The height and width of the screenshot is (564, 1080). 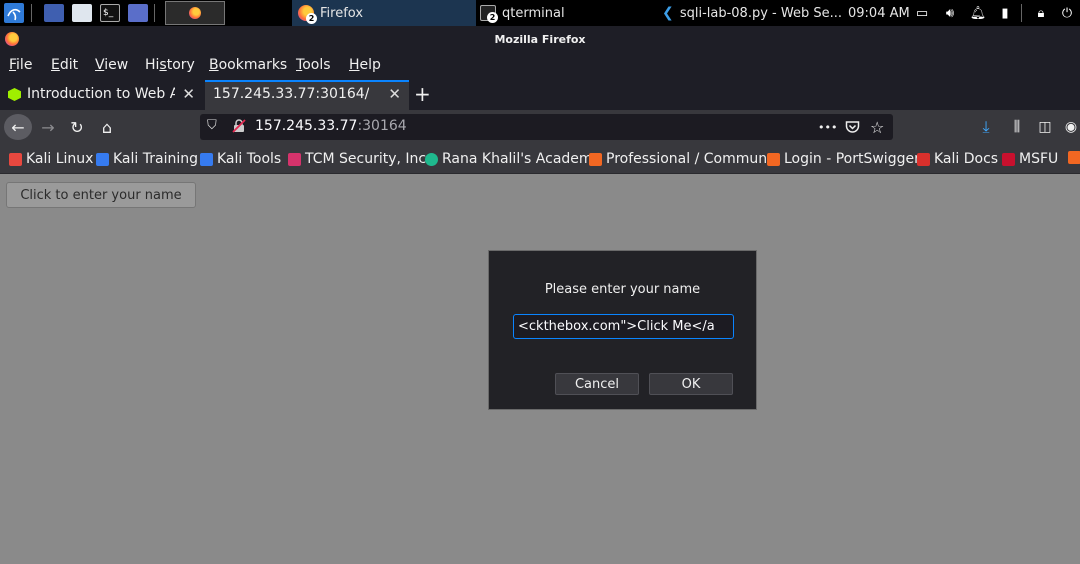 I want to click on bookmarks-overflow-icon, so click(x=1074, y=157).